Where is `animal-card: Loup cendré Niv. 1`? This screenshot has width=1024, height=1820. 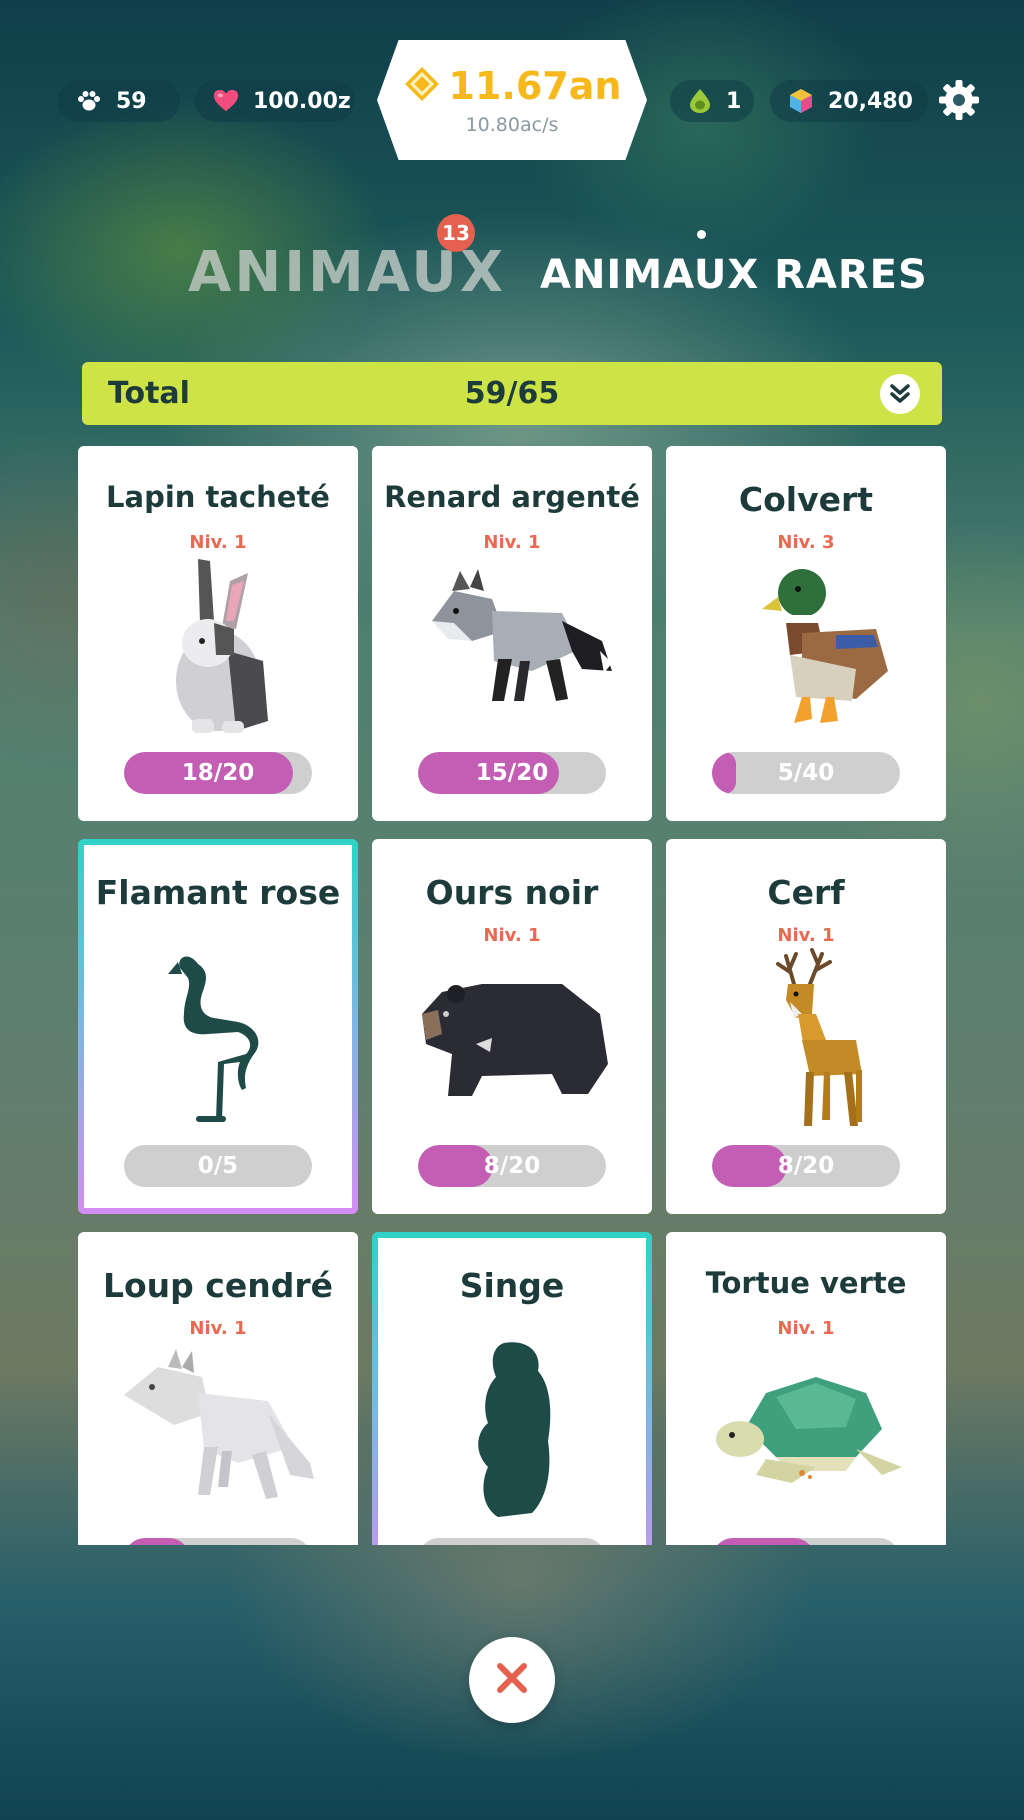
animal-card: Loup cendré Niv. 1 is located at coordinates (218, 1388).